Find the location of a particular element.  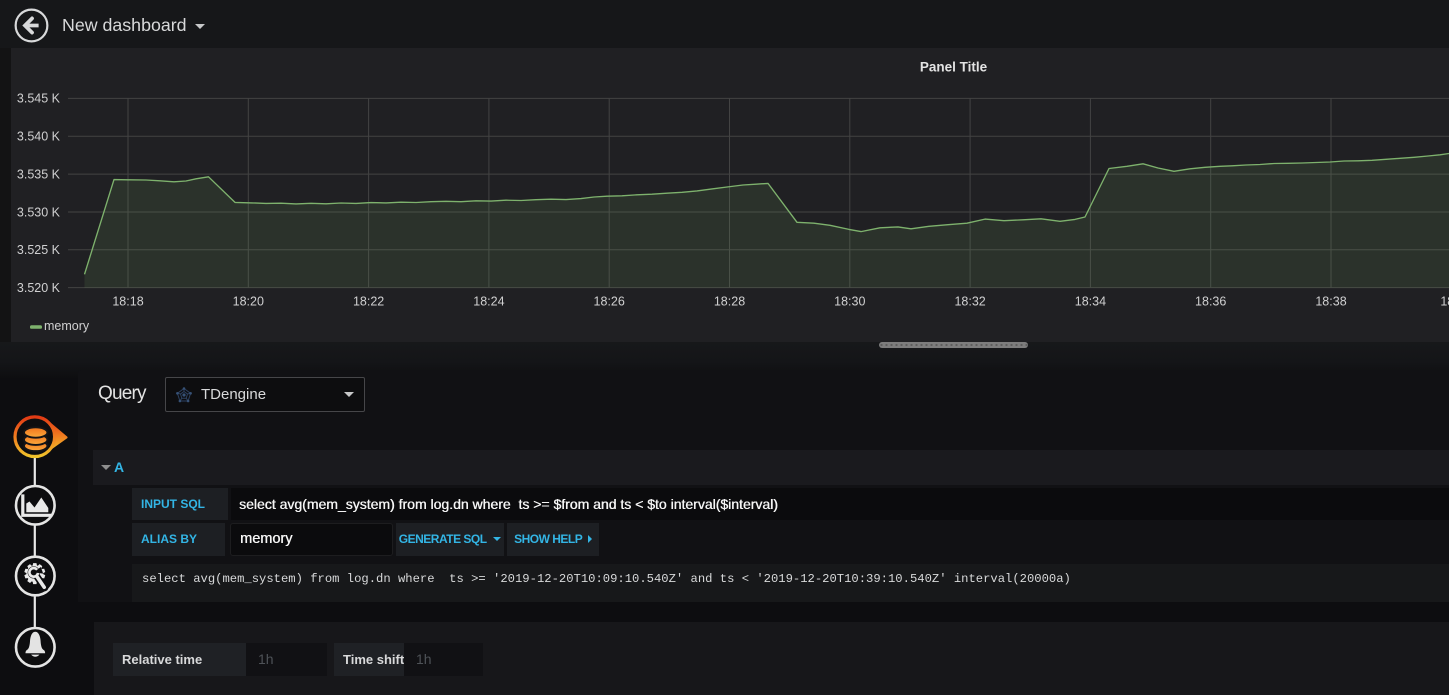

svg-text: 18:26 is located at coordinates (609, 302).